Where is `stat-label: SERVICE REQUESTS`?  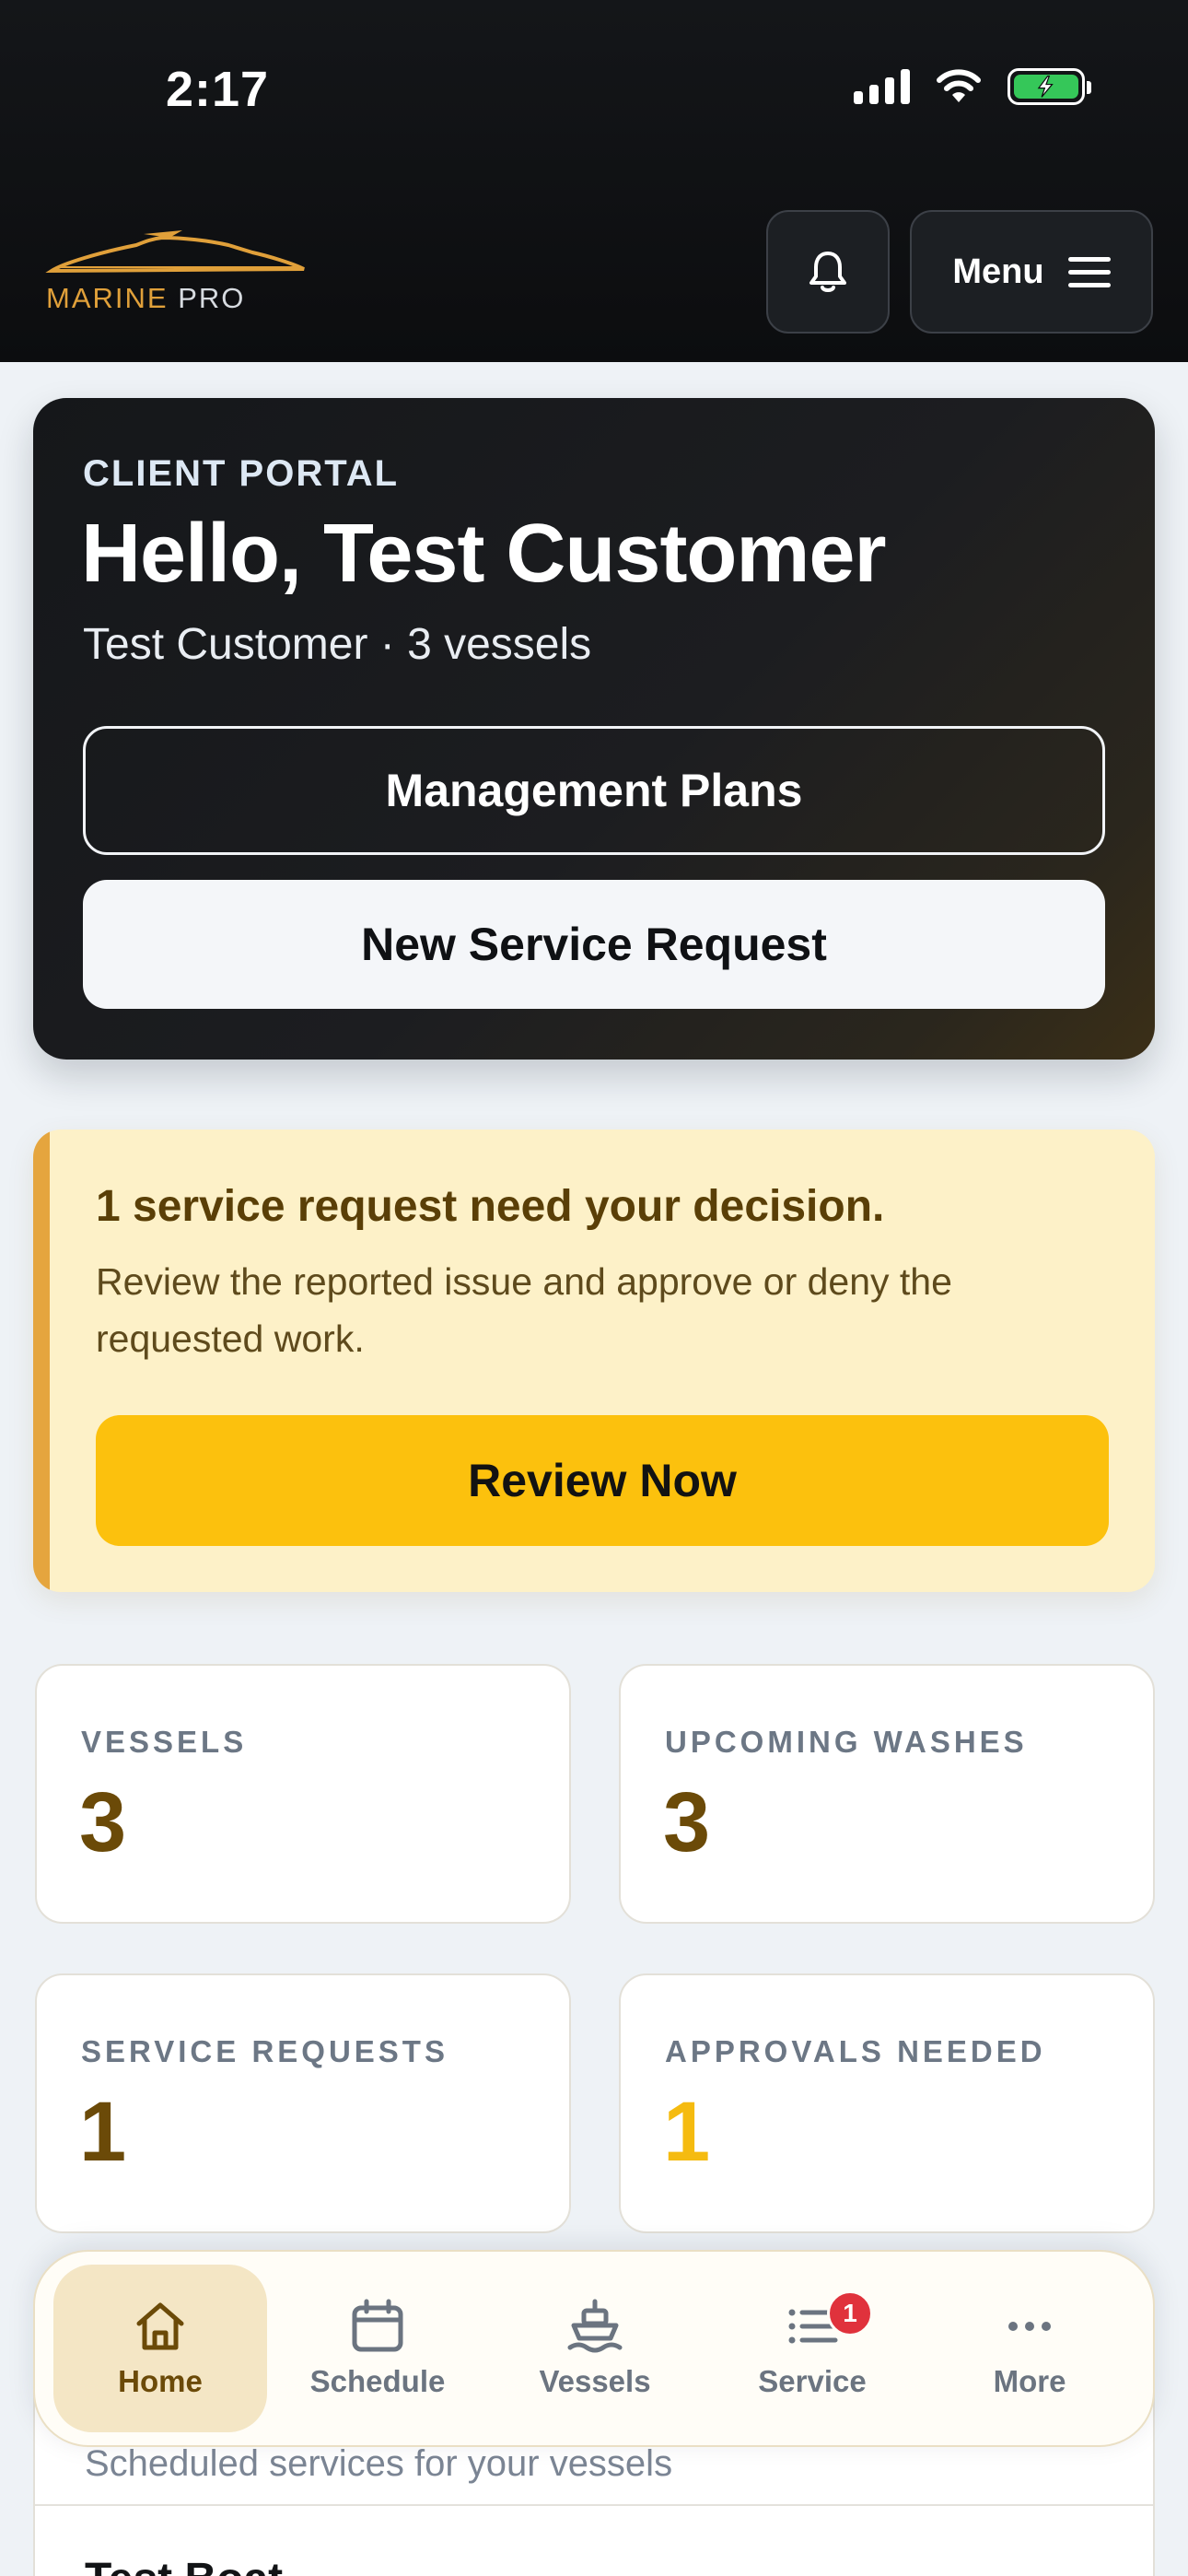
stat-label: SERVICE REQUESTS is located at coordinates (264, 2051).